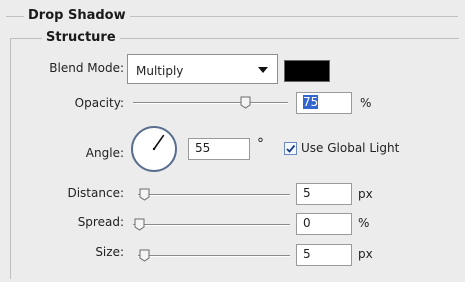  I want to click on size-value: 5, so click(307, 254).